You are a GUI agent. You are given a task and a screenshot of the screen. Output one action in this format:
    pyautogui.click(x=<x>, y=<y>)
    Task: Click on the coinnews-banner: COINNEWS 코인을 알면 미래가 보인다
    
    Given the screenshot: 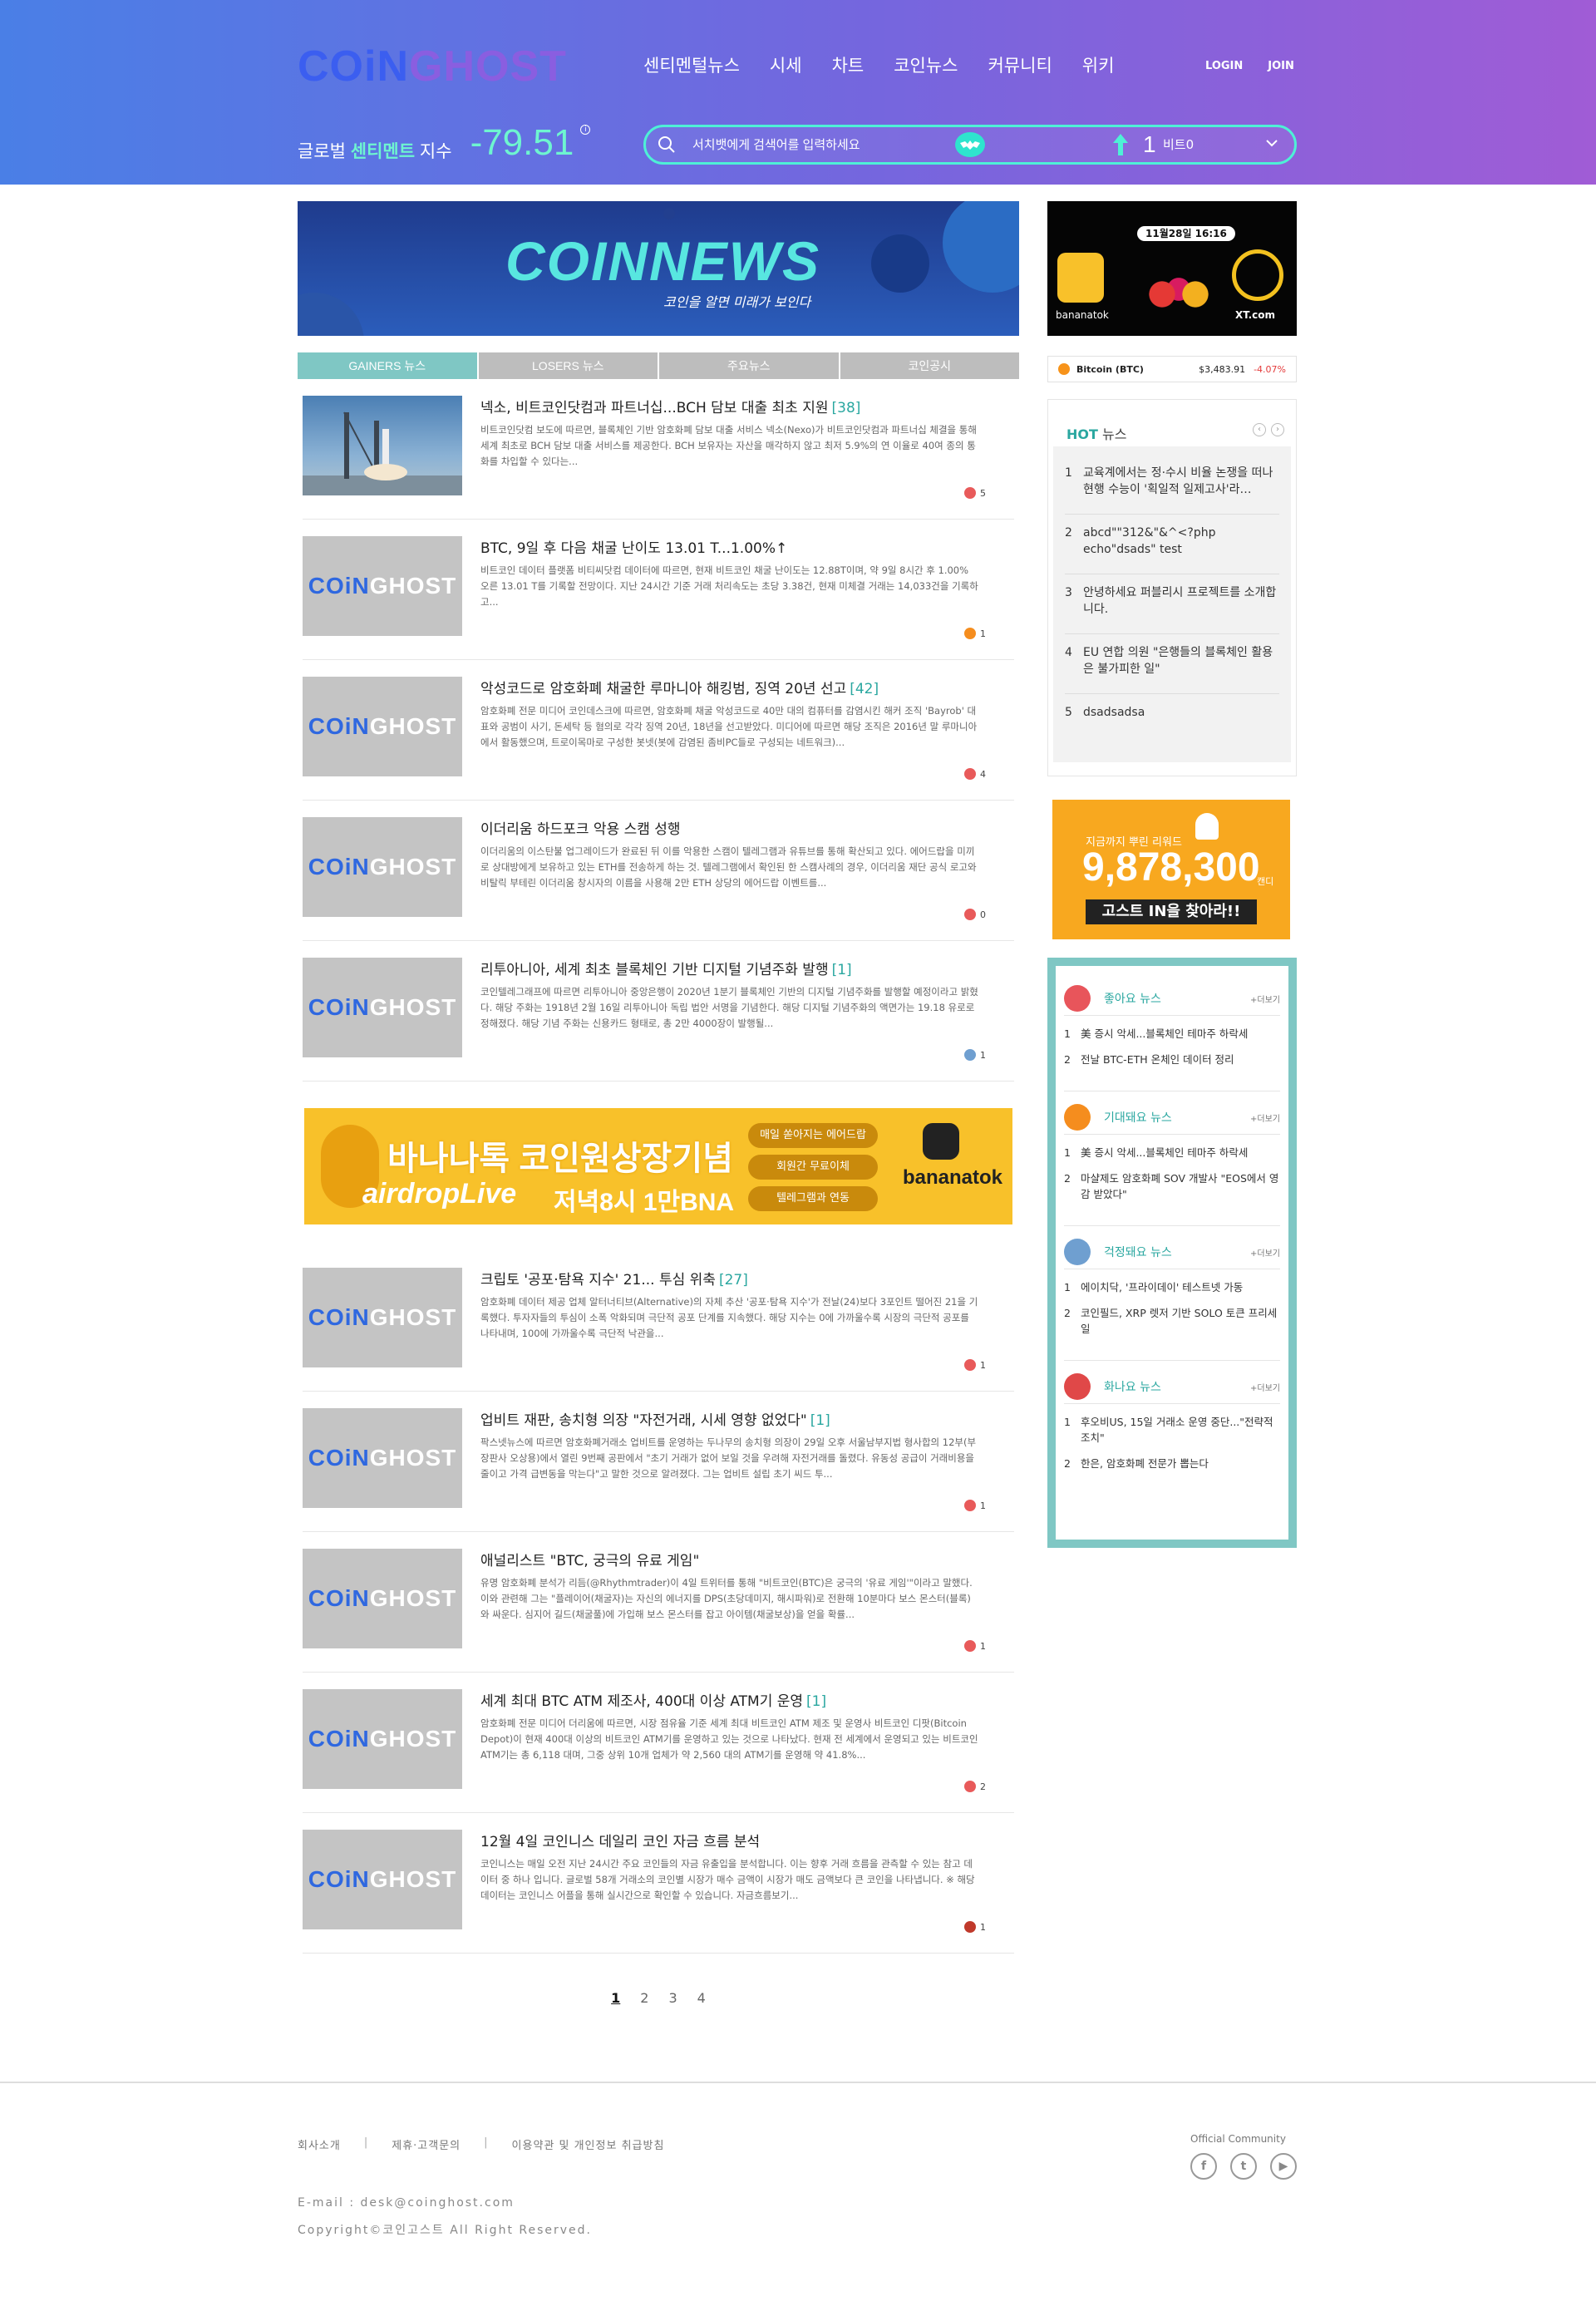 What is the action you would take?
    pyautogui.click(x=658, y=268)
    